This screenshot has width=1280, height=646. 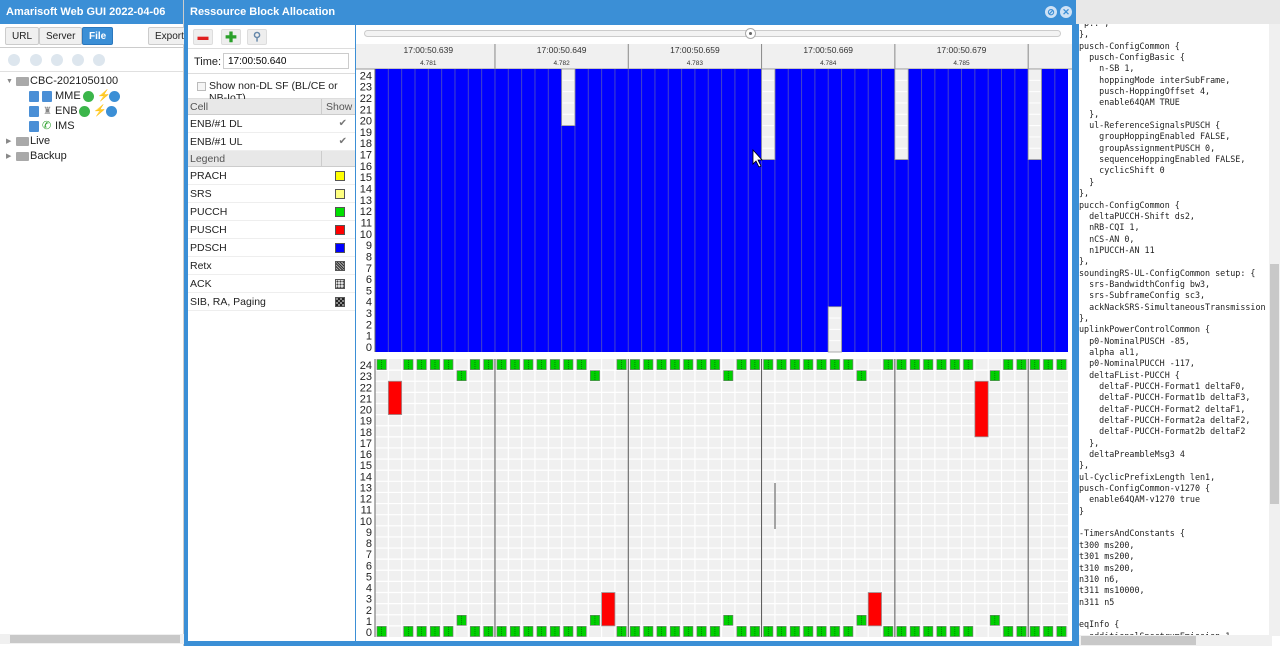 What do you see at coordinates (257, 37) in the screenshot?
I see `search-button: ⚲` at bounding box center [257, 37].